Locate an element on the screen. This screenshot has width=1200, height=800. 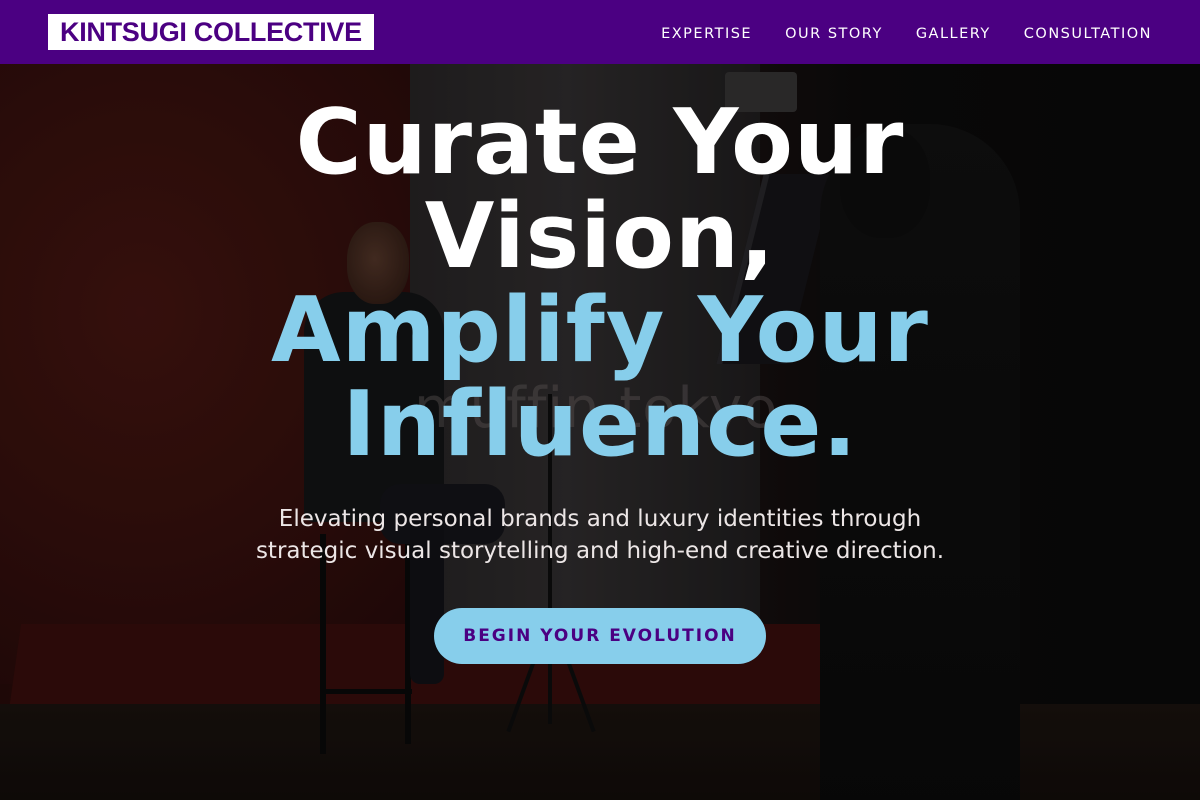
headline-accent-line-1: Amplify Your is located at coordinates (600, 330).